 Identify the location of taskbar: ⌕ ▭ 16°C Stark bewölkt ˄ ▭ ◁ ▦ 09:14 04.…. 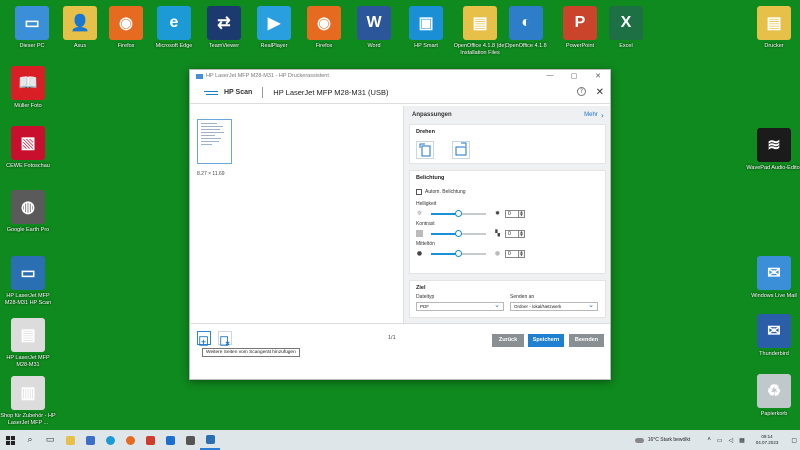
(400, 440).